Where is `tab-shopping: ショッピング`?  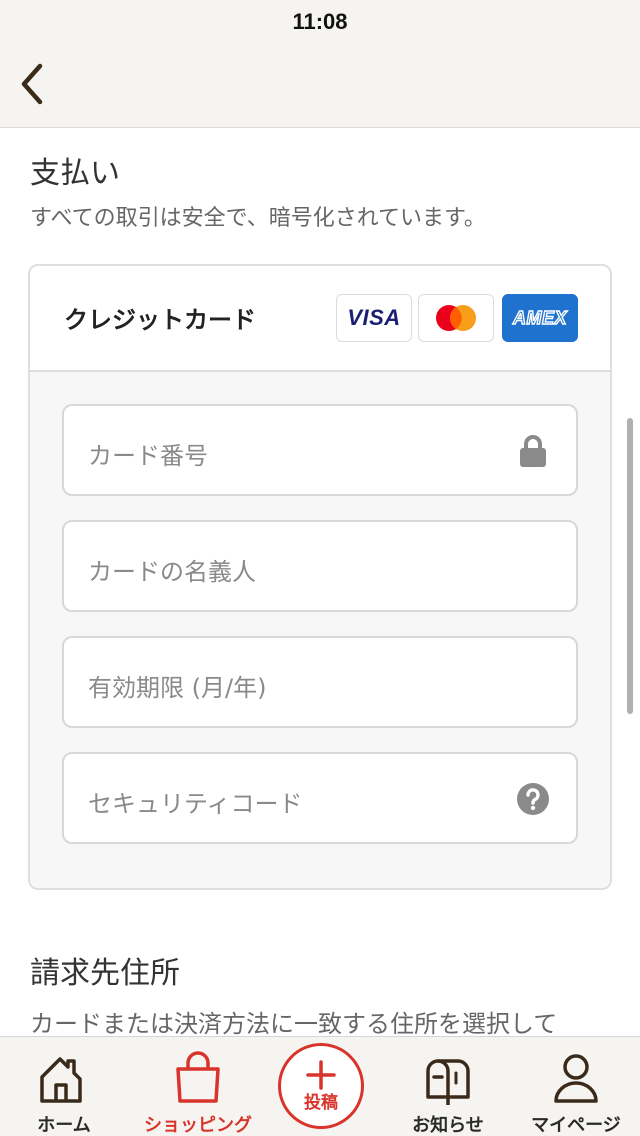
tab-shopping: ショッピング is located at coordinates (198, 1086).